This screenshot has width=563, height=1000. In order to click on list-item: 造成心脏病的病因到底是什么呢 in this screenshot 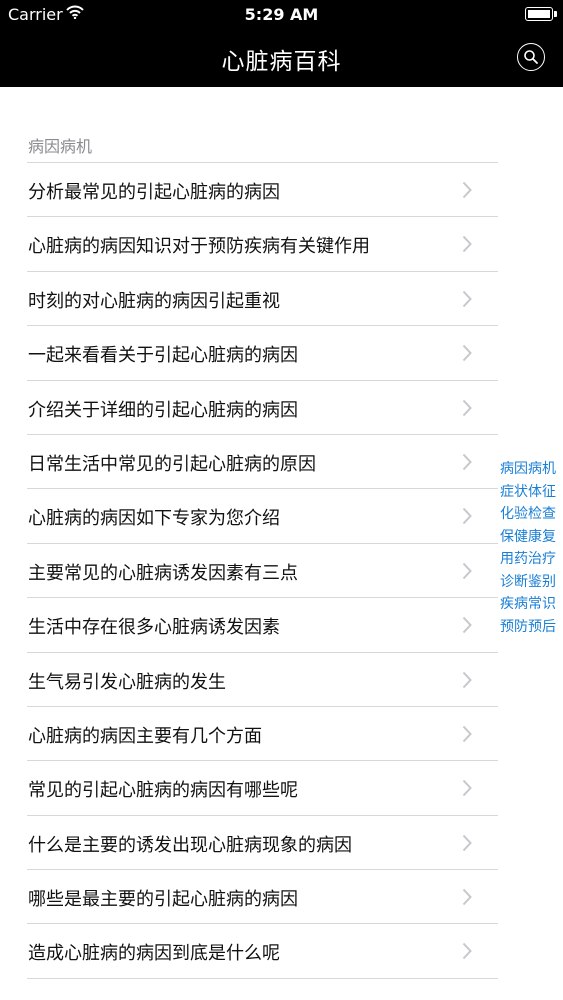, I will do `click(262, 951)`.